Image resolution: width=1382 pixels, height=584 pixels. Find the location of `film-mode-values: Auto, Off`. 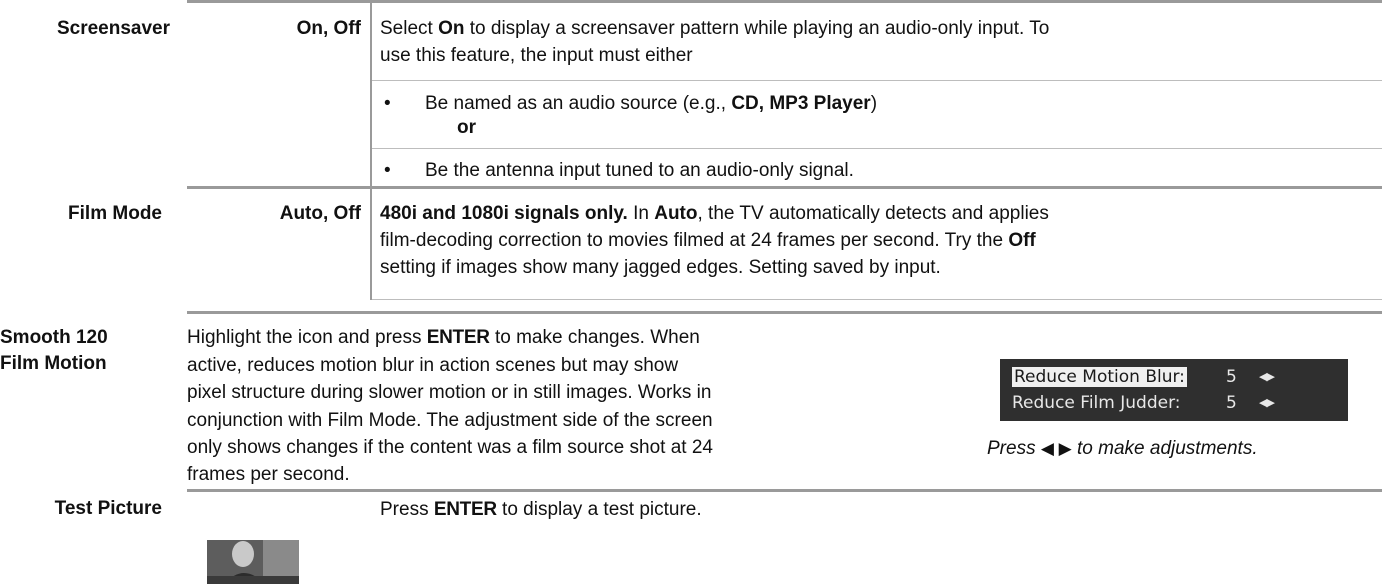

film-mode-values: Auto, Off is located at coordinates (320, 213).